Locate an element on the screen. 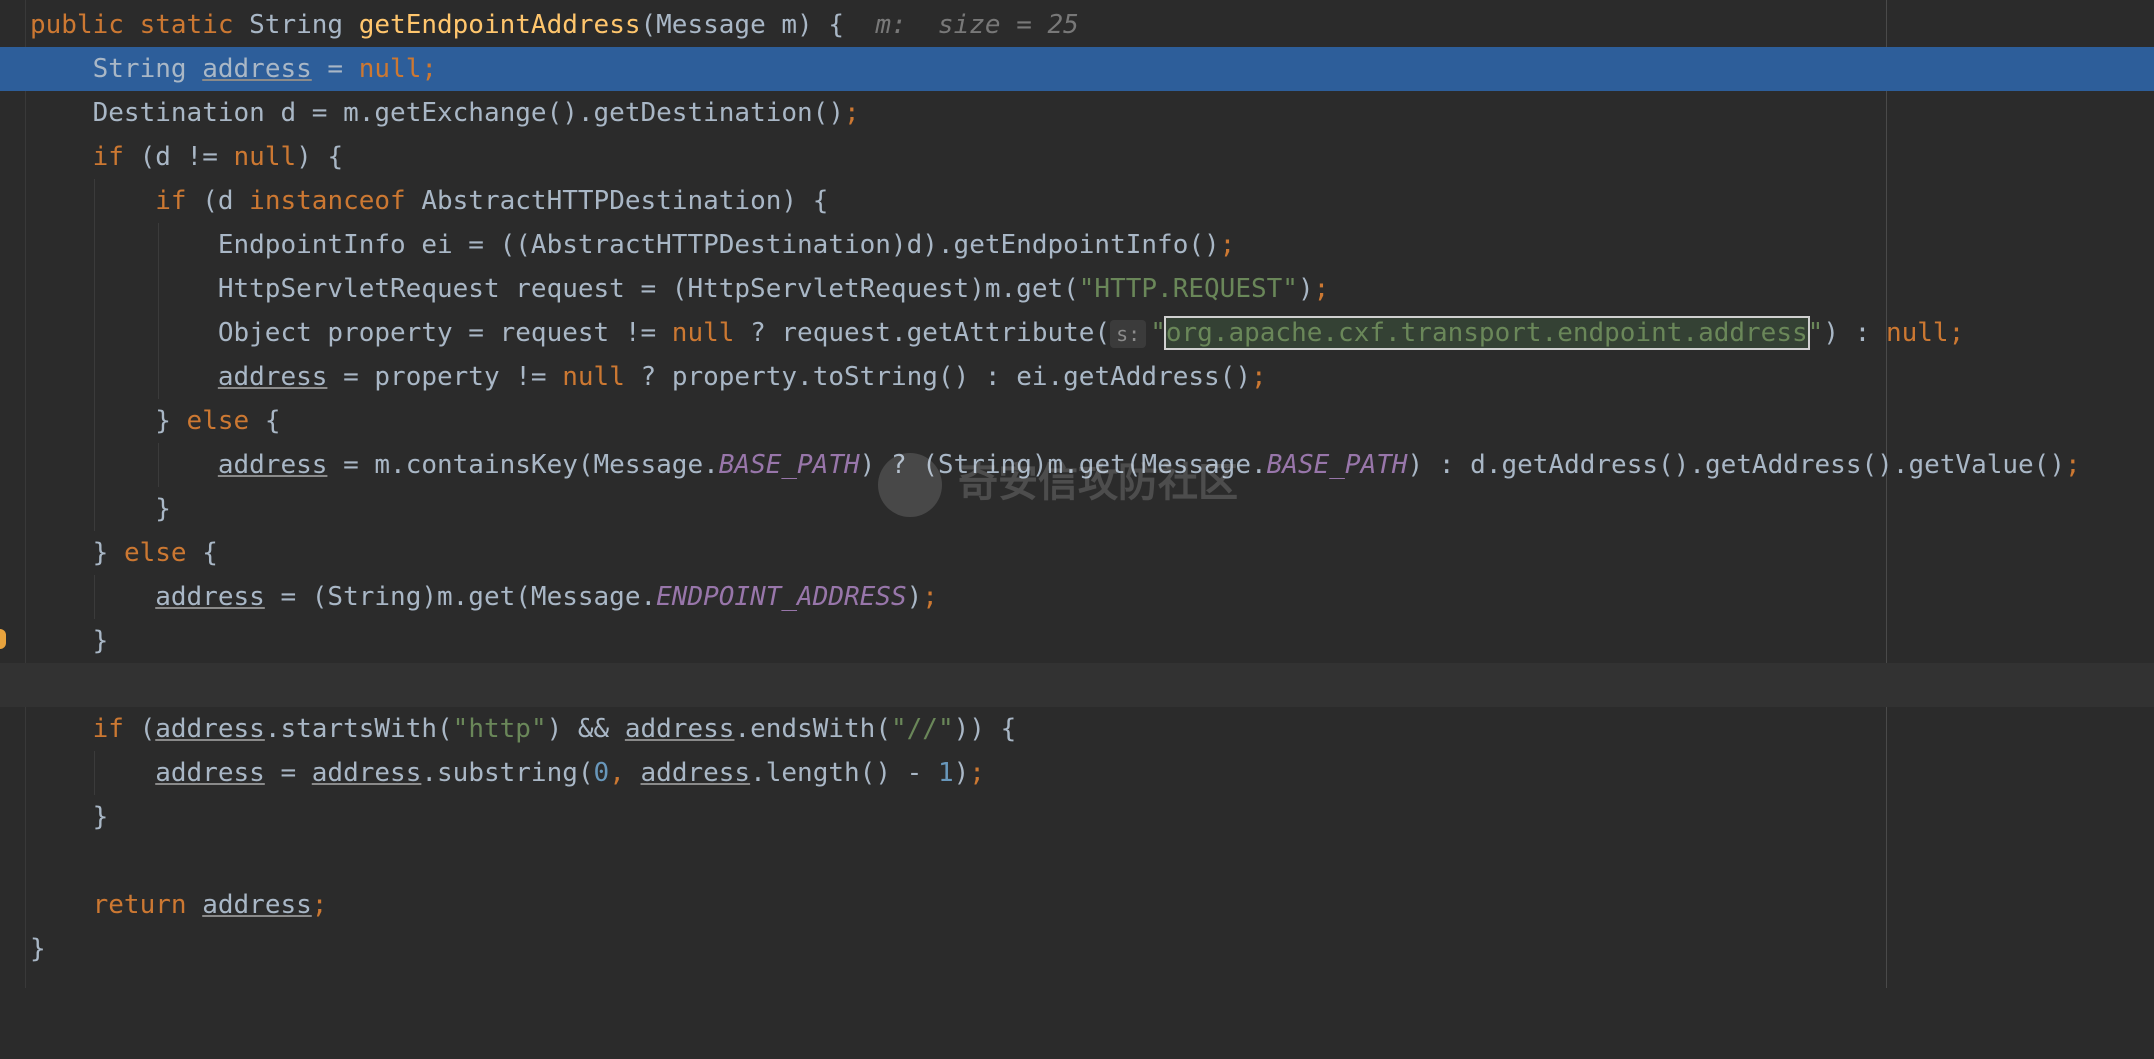 The image size is (2154, 1059). constant: ENDPOINT_ADDRESS is located at coordinates (781, 597).